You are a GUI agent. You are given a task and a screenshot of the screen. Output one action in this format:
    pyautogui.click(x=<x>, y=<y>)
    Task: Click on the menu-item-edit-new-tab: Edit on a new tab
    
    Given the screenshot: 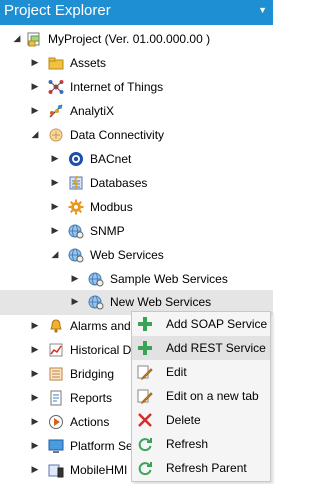 What is the action you would take?
    pyautogui.click(x=201, y=396)
    